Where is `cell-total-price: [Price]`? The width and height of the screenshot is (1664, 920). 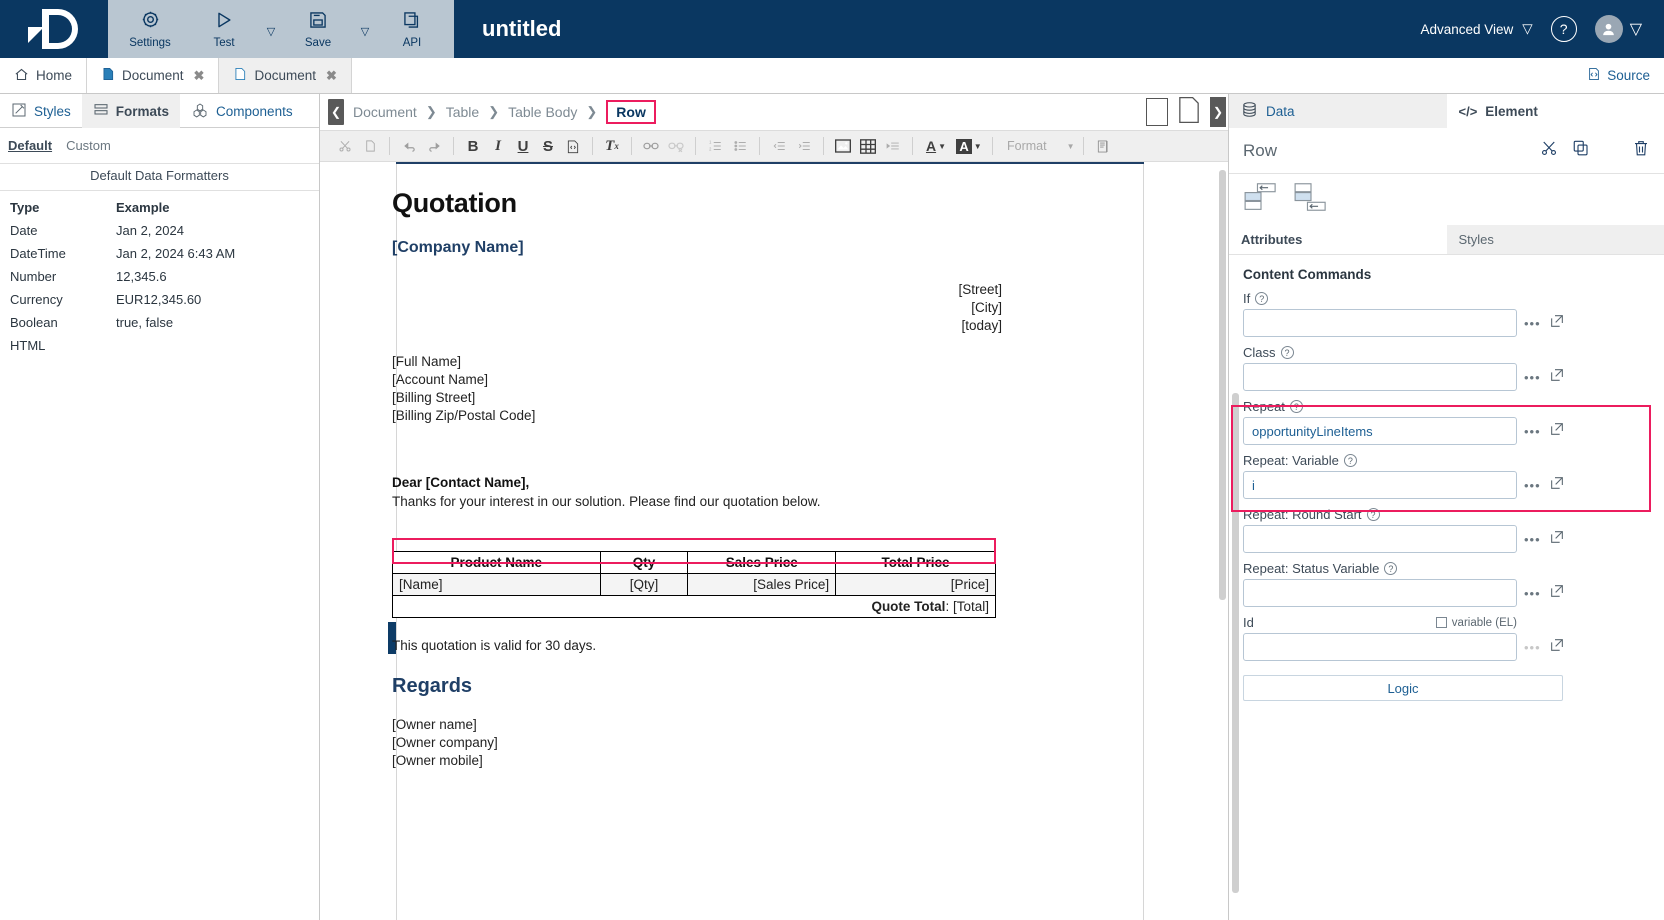 cell-total-price: [Price] is located at coordinates (915, 584).